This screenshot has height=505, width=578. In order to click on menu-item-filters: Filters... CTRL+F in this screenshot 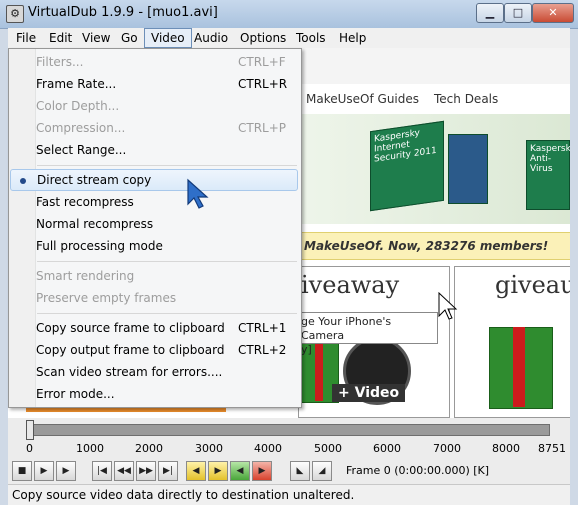, I will do `click(154, 62)`.